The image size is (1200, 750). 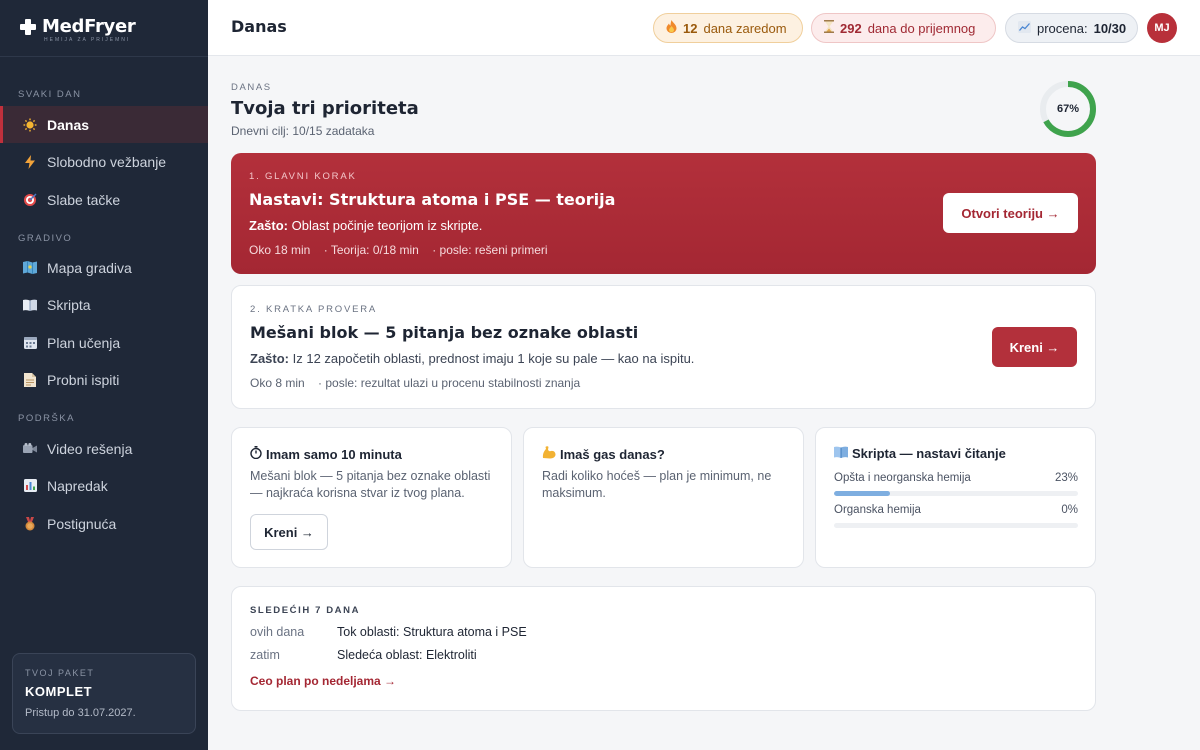 I want to click on stopwatch-icon, so click(x=256, y=454).